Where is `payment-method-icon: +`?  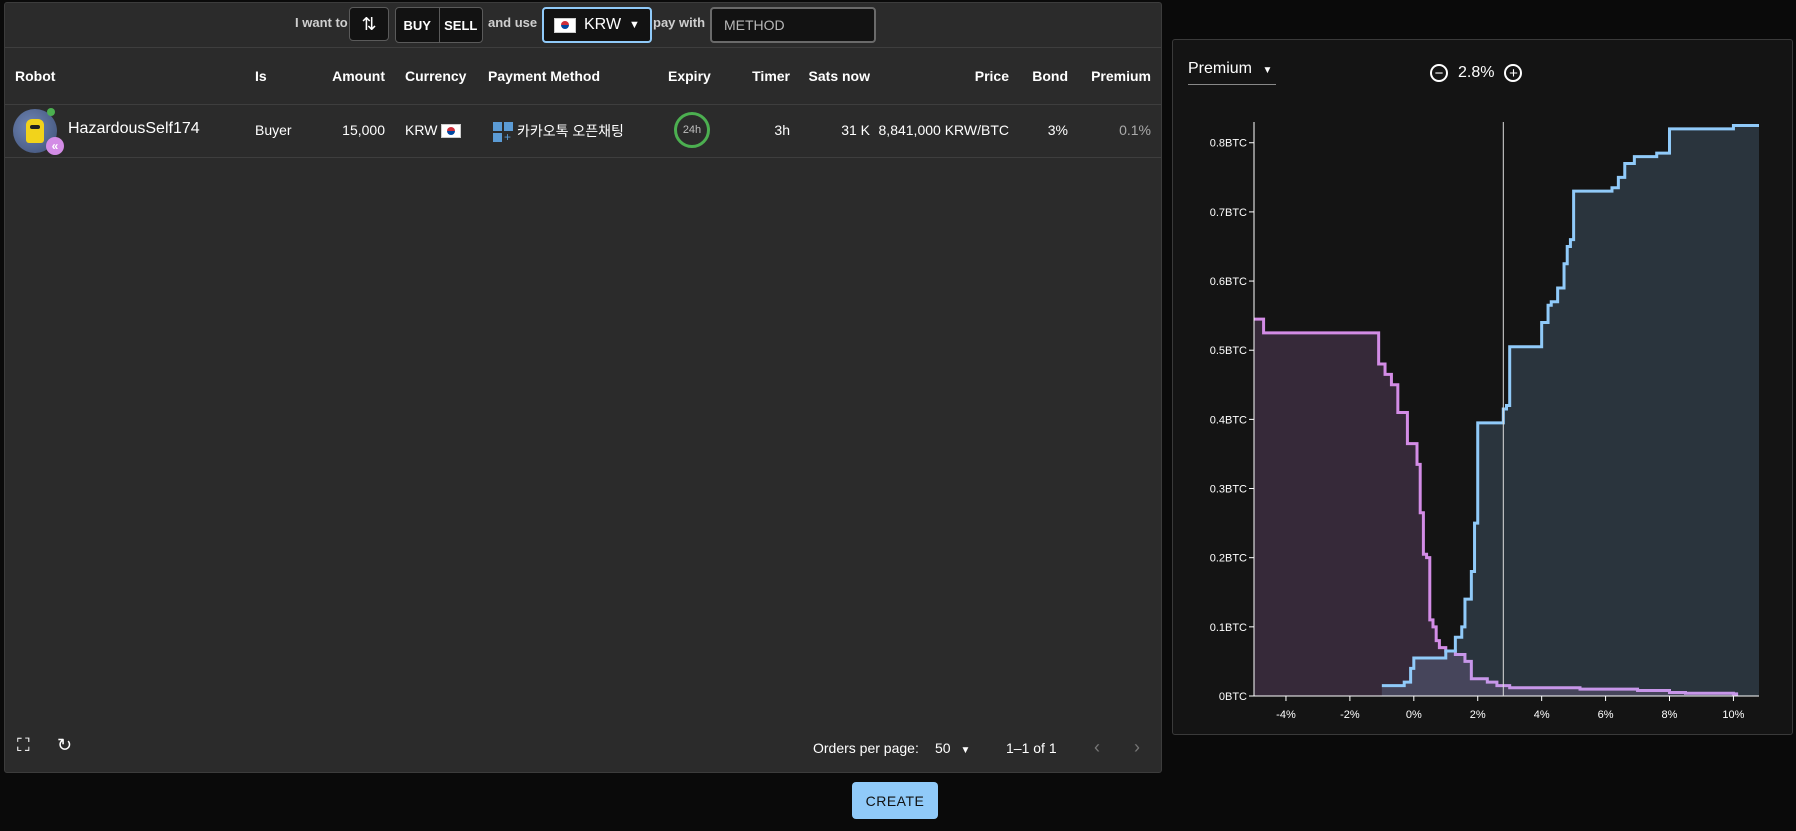 payment-method-icon: + is located at coordinates (503, 132).